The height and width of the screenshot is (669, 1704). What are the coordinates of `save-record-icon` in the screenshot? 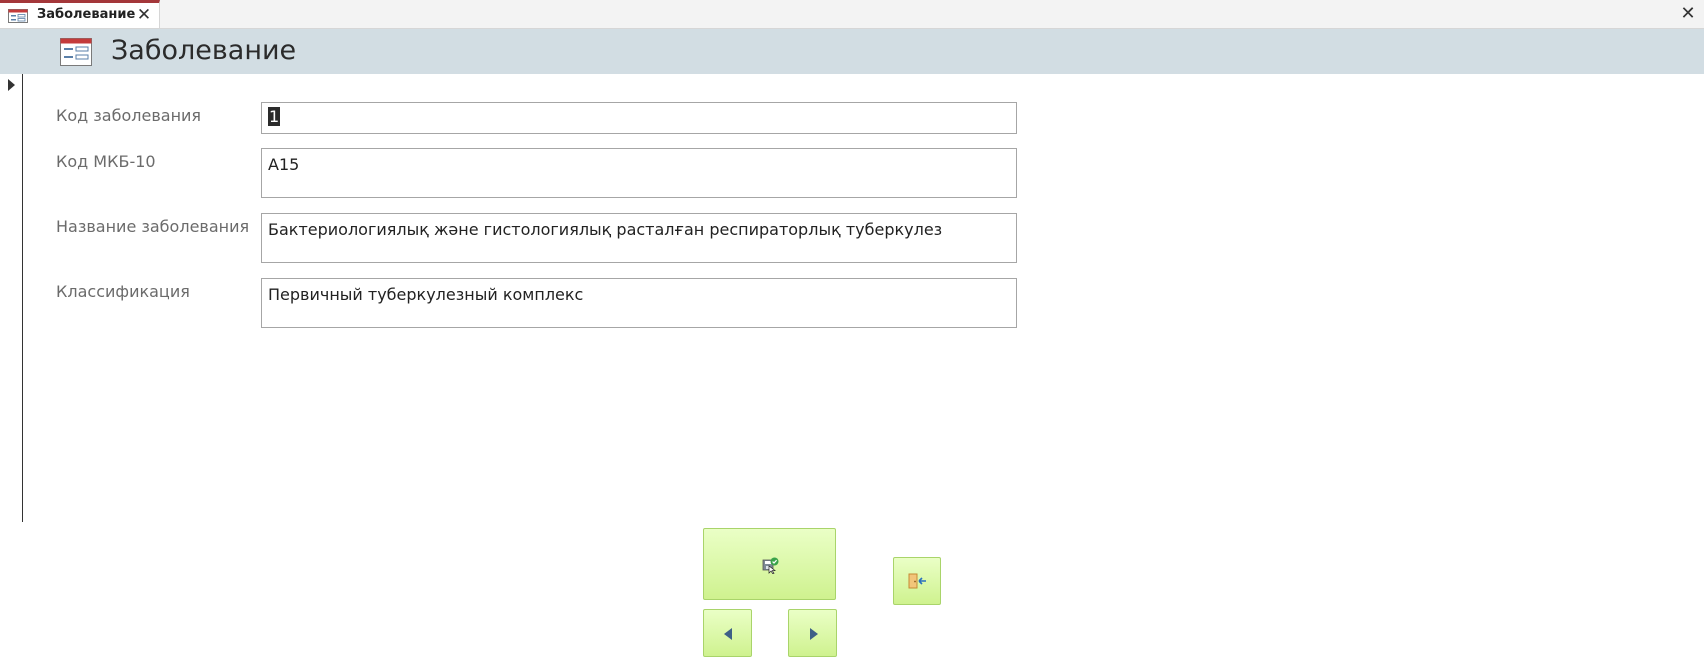 It's located at (770, 565).